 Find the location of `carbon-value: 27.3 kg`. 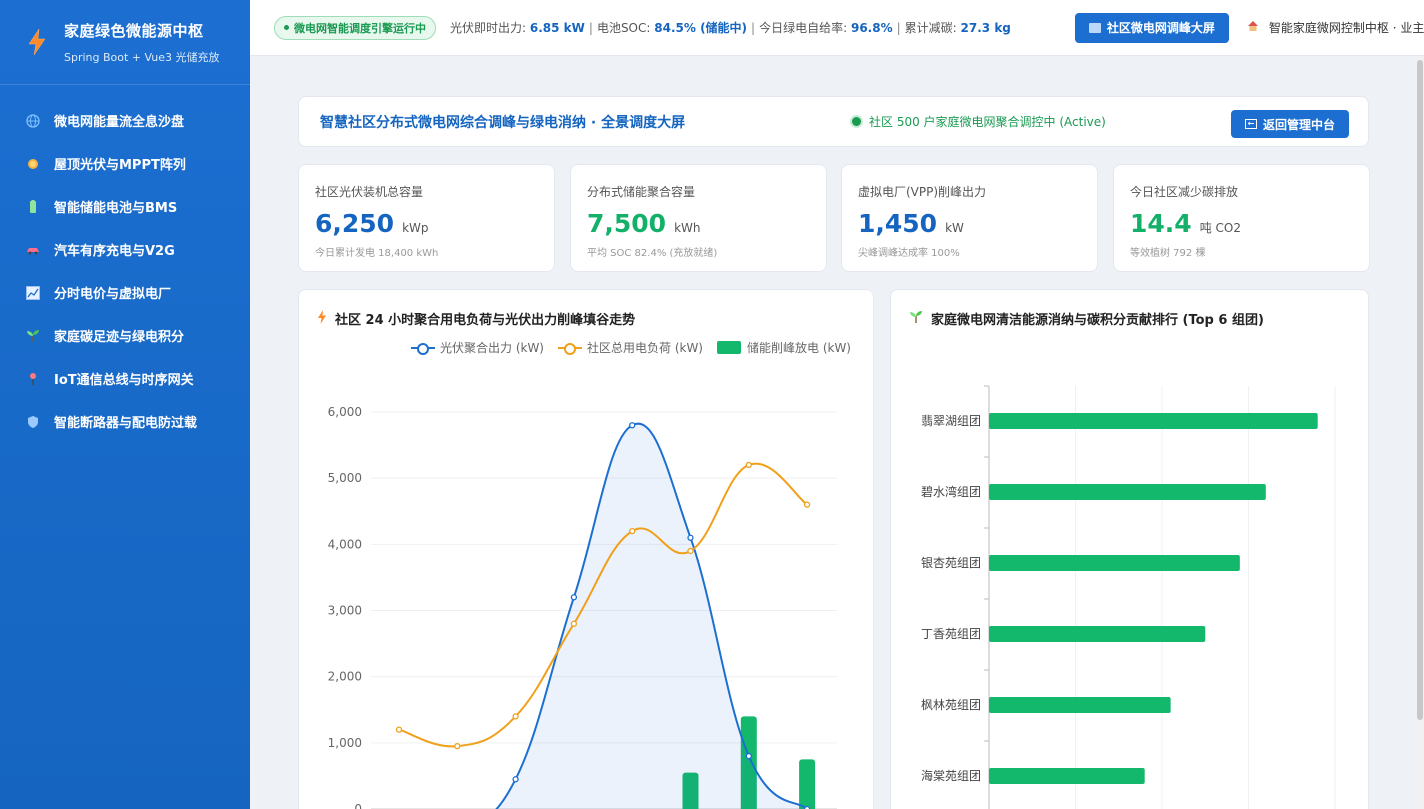

carbon-value: 27.3 kg is located at coordinates (985, 28).